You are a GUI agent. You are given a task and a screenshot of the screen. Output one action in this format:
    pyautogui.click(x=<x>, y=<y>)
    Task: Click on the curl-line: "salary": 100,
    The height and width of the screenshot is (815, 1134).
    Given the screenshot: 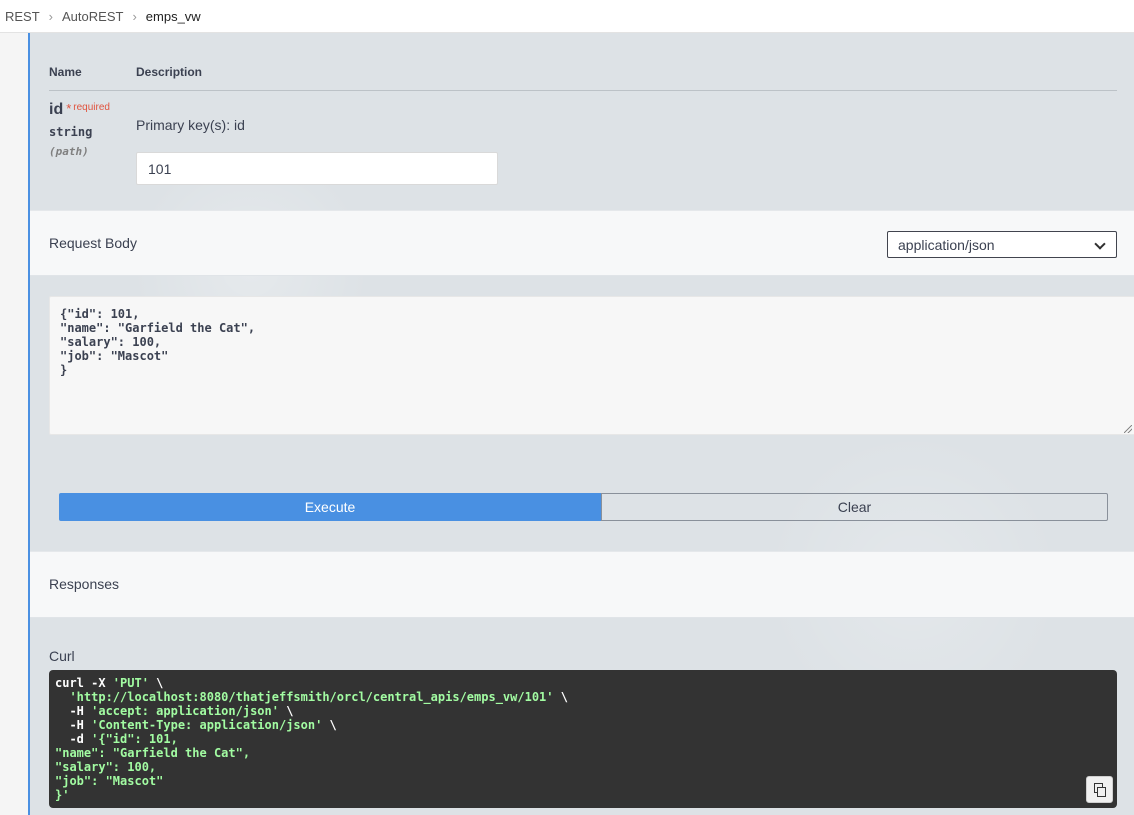 What is the action you would take?
    pyautogui.click(x=583, y=767)
    